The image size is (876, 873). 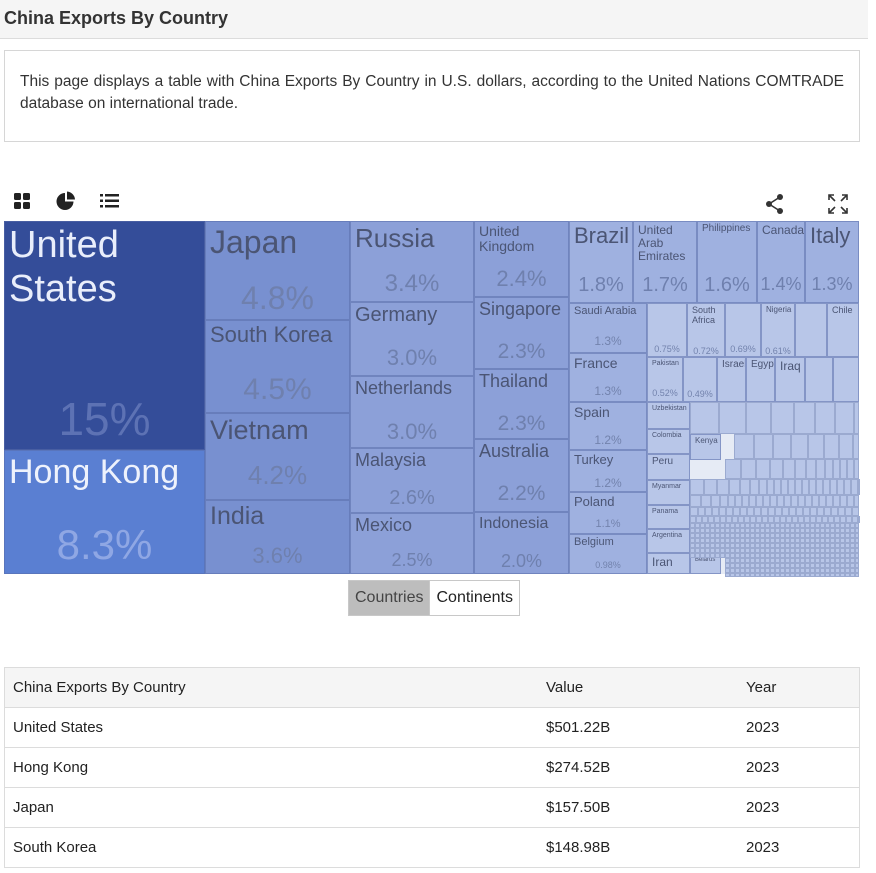 What do you see at coordinates (608, 328) in the screenshot?
I see `treemap-cell-saudi-arabia: Saudi Arabia 1.3%` at bounding box center [608, 328].